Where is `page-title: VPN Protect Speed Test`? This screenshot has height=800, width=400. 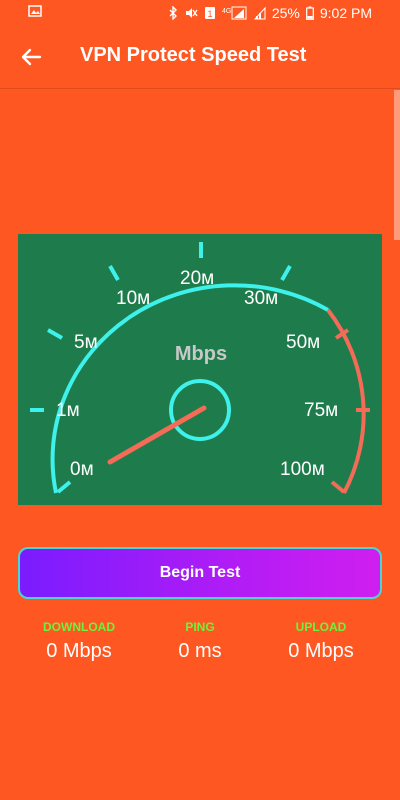 page-title: VPN Protect Speed Test is located at coordinates (193, 55).